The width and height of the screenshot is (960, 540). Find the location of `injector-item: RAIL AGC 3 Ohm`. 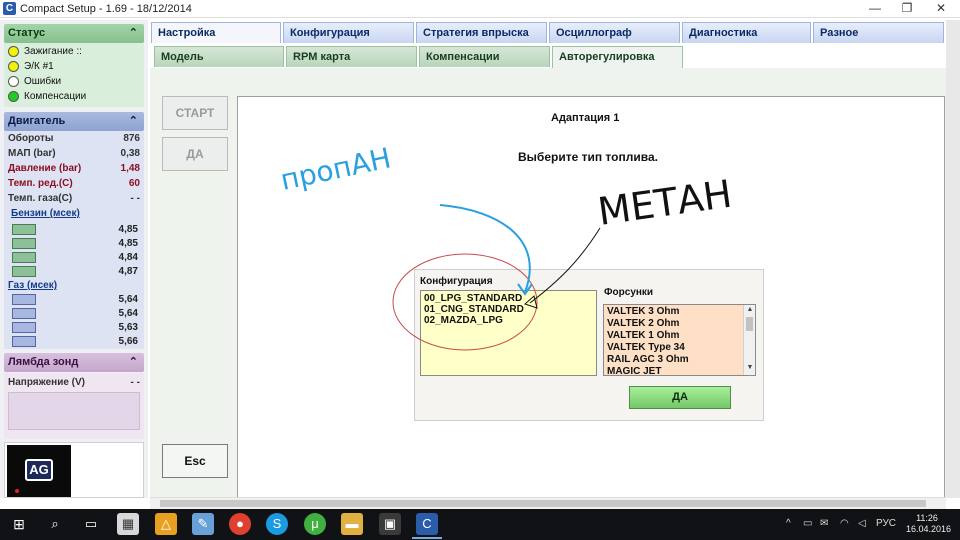

injector-item: RAIL AGC 3 Ohm is located at coordinates (648, 359).